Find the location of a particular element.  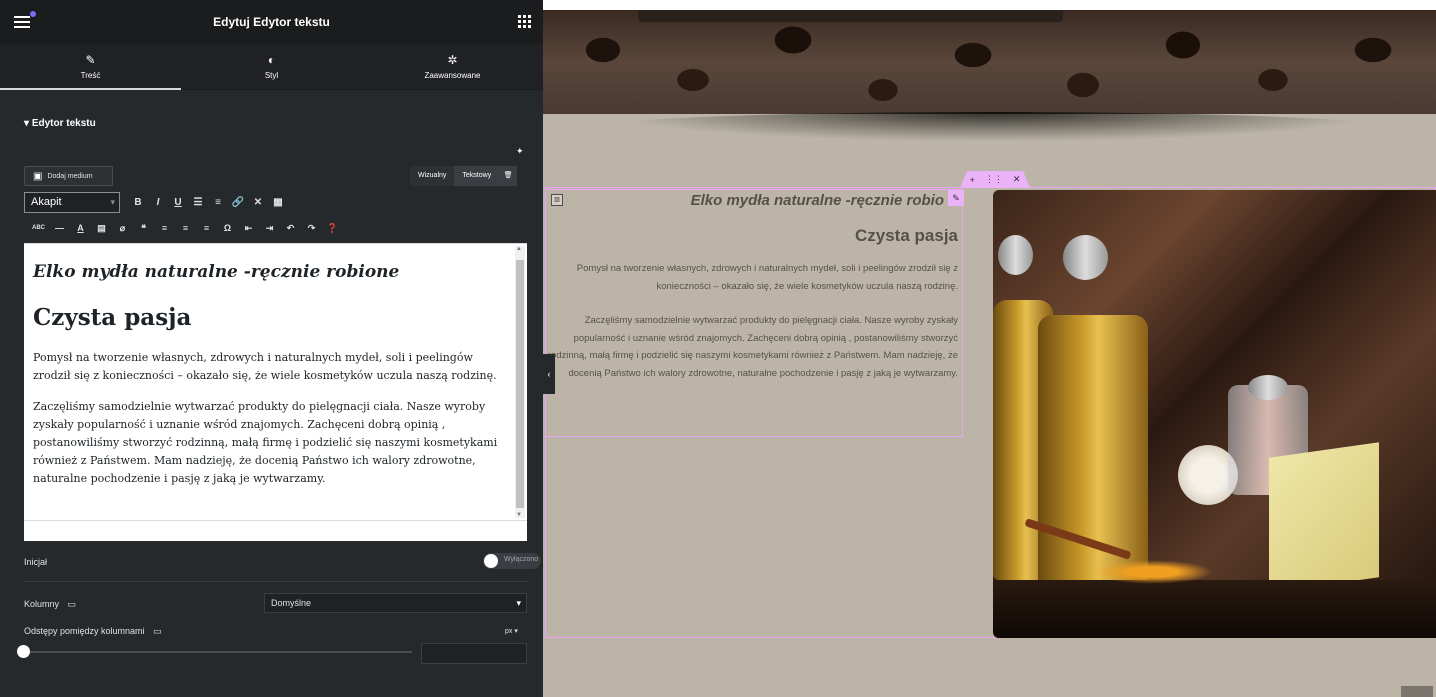

toggle-knob is located at coordinates (491, 561).